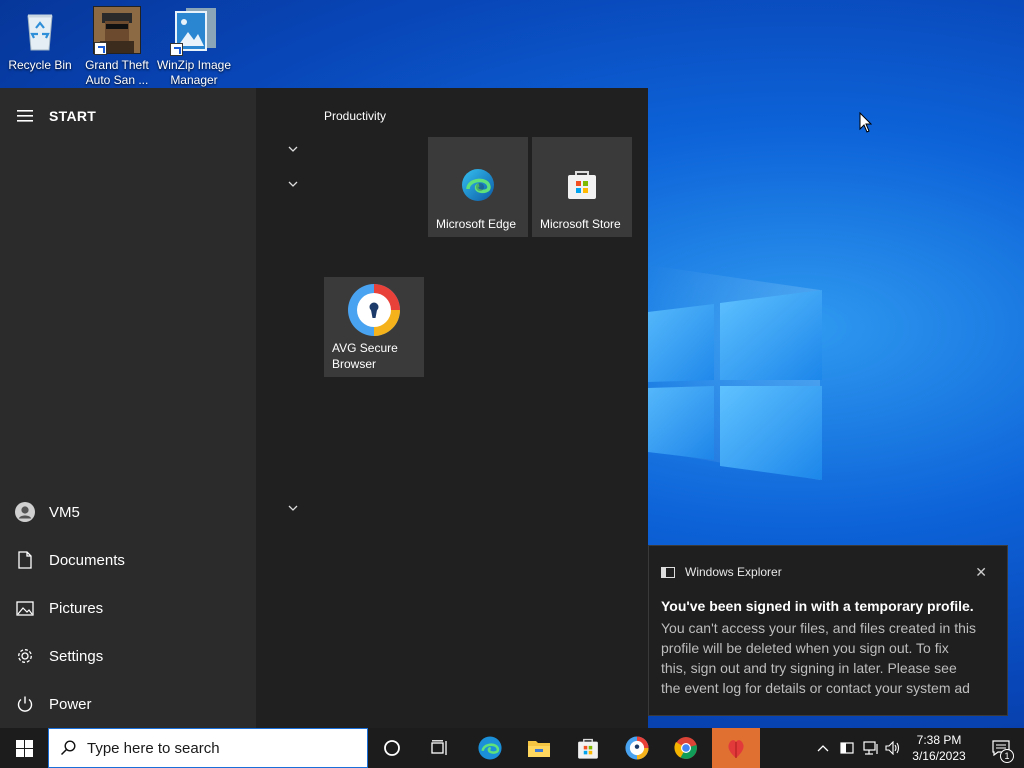 The image size is (1024, 768). I want to click on cortana-circle-icon, so click(392, 748).